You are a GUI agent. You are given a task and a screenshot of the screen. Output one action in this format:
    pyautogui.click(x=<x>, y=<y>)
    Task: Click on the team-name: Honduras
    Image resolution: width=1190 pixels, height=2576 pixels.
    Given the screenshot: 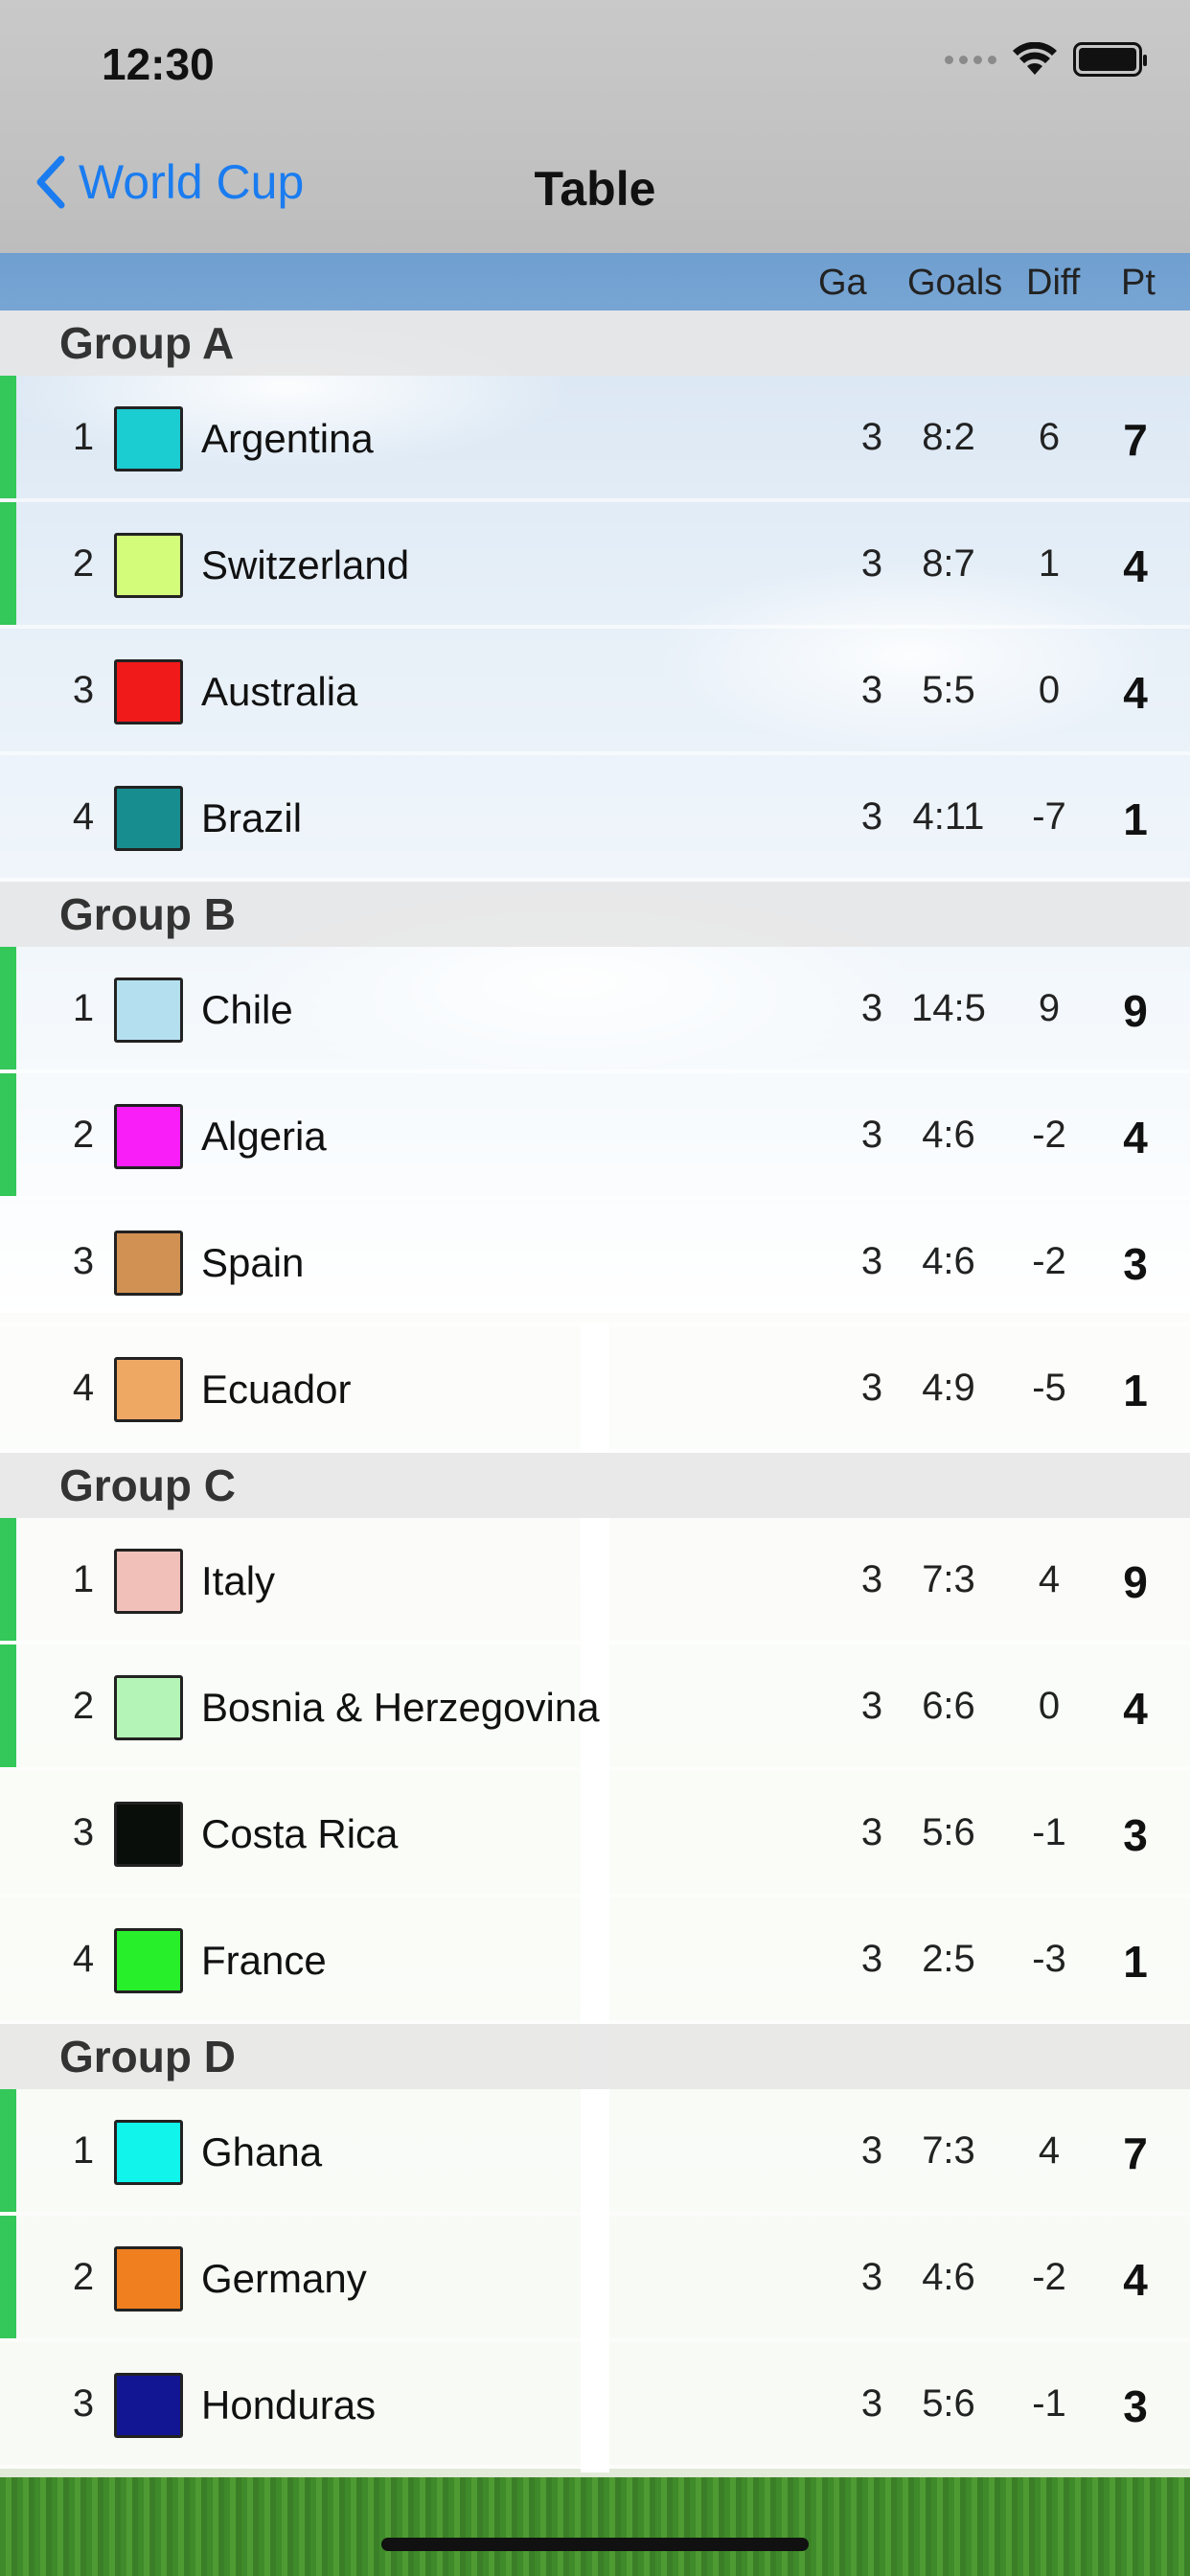 What is the action you would take?
    pyautogui.click(x=289, y=2404)
    